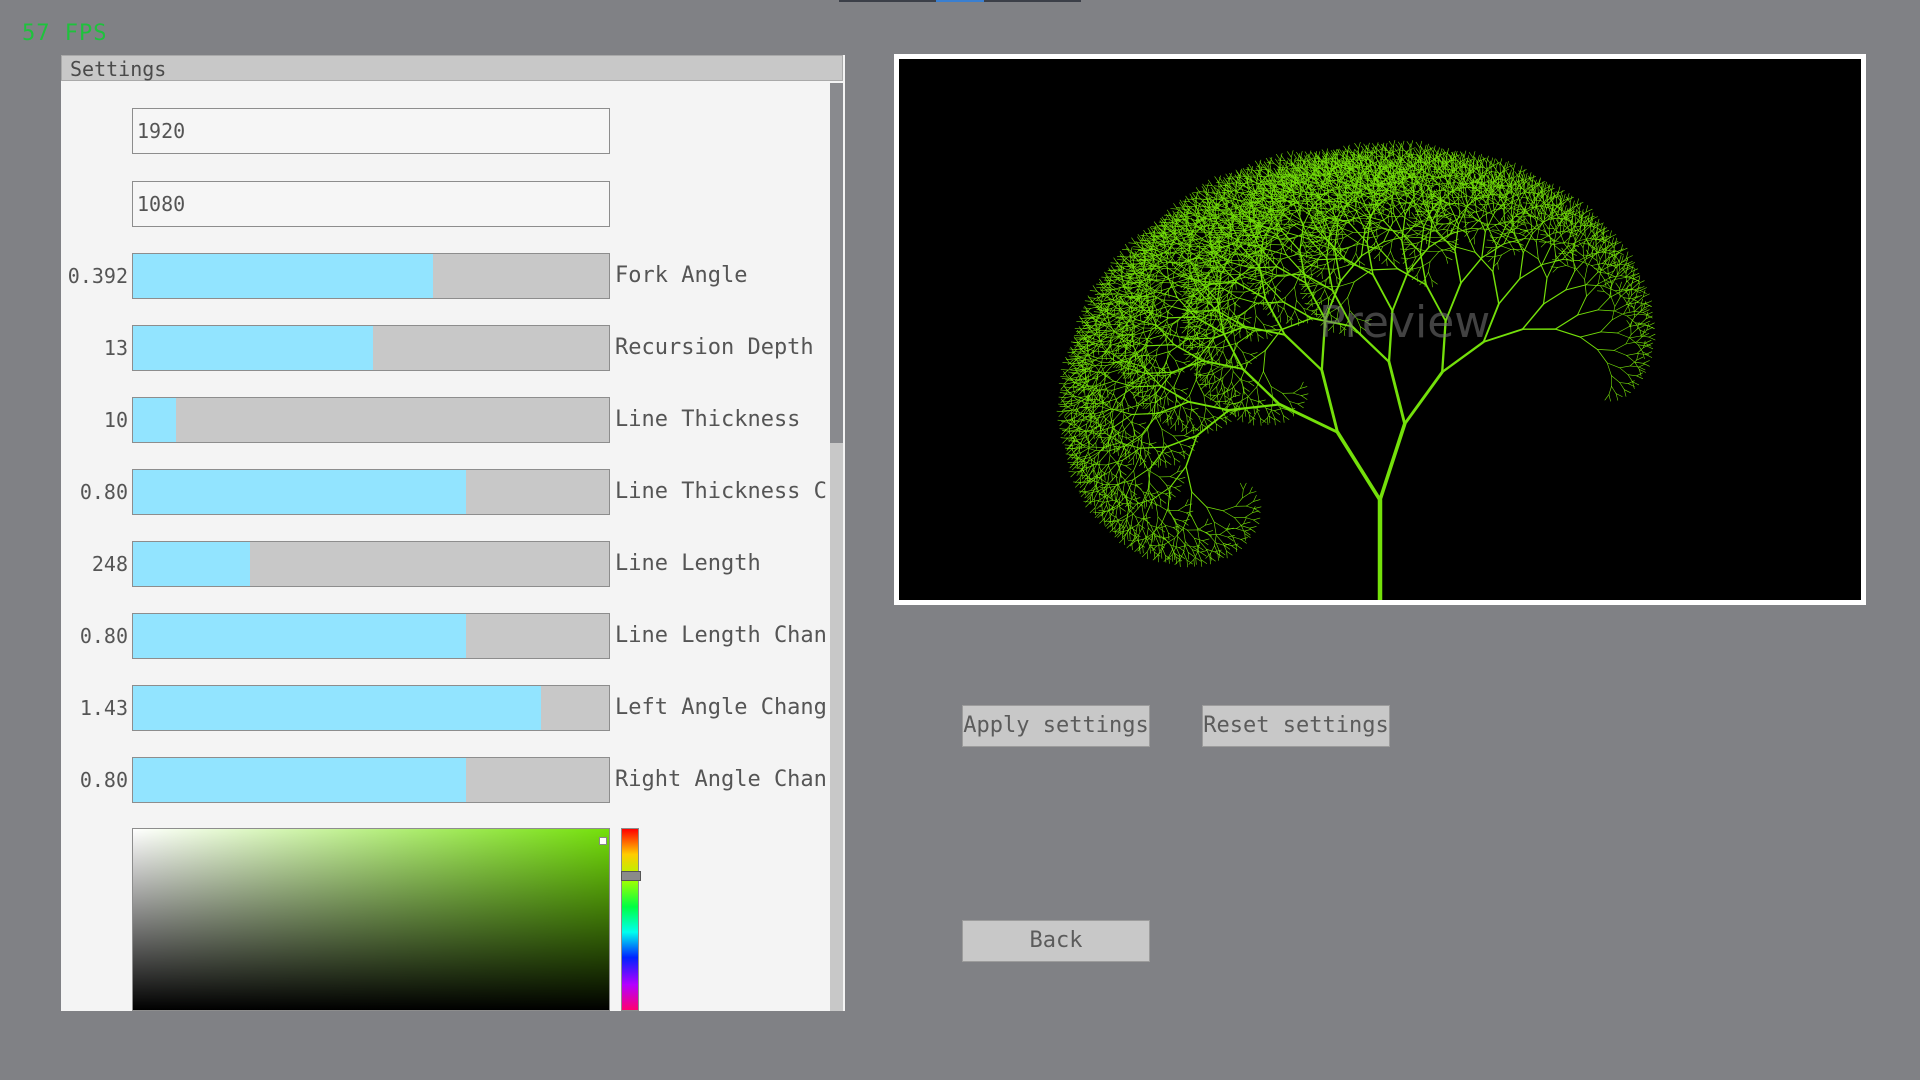 Image resolution: width=1920 pixels, height=1080 pixels. What do you see at coordinates (371, 780) in the screenshot?
I see `right-angle-change-slider` at bounding box center [371, 780].